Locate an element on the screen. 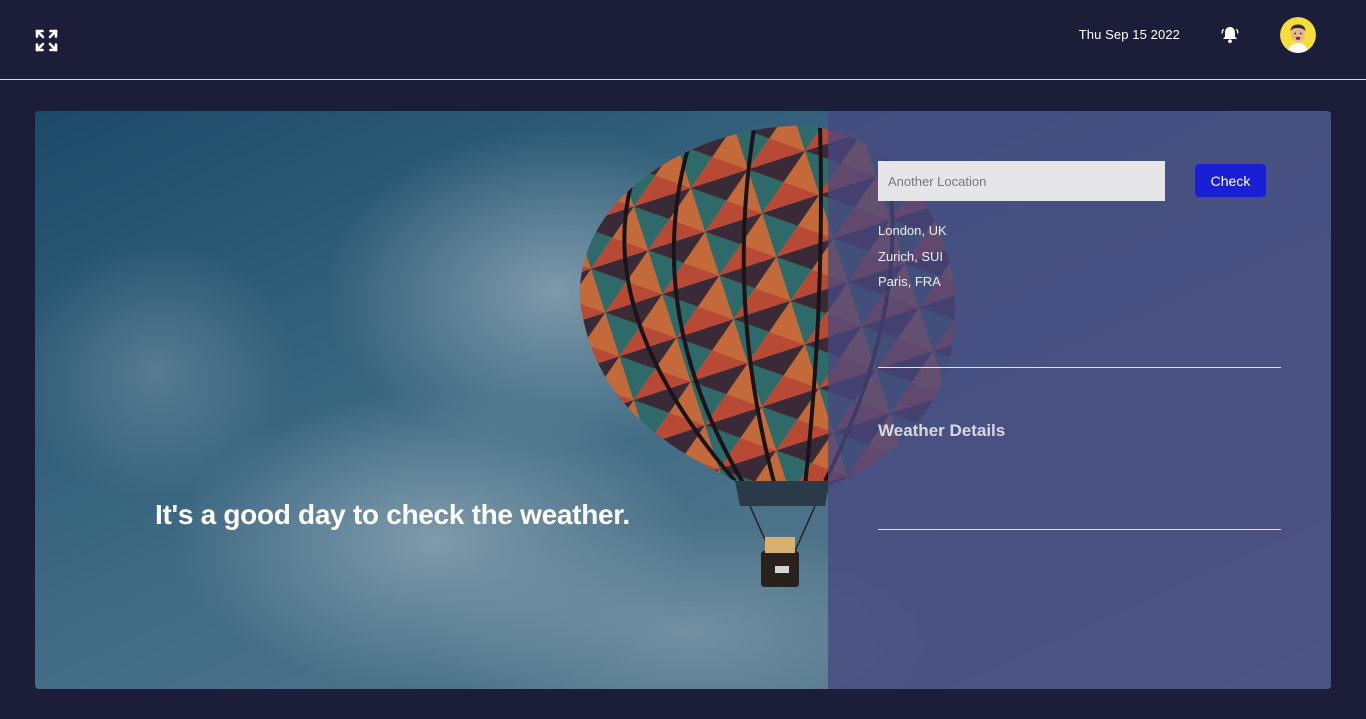  location-item-london: London, UK is located at coordinates (912, 236).